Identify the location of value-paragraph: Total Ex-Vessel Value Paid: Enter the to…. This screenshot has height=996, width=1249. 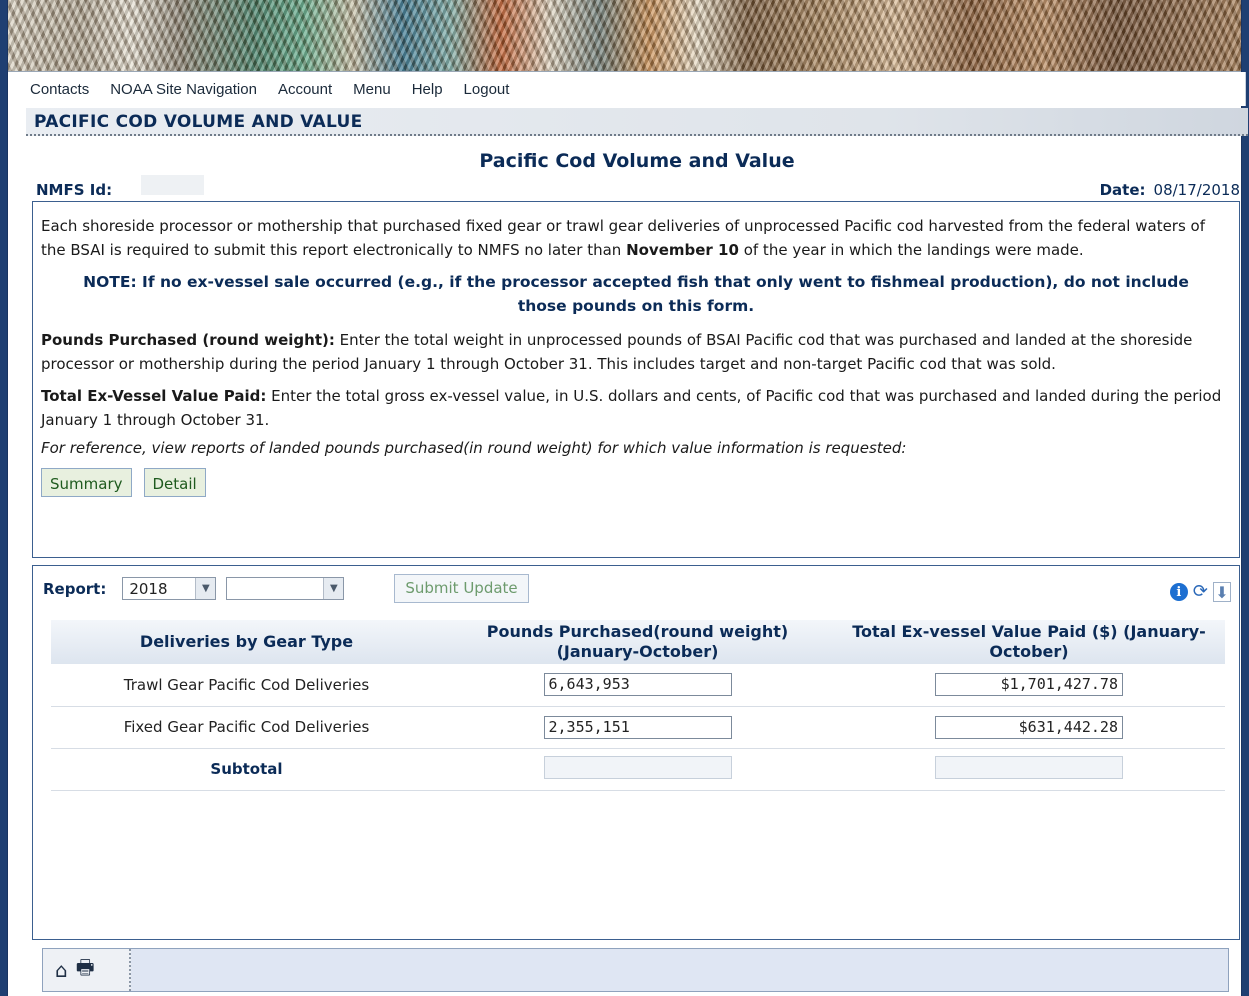
(636, 408).